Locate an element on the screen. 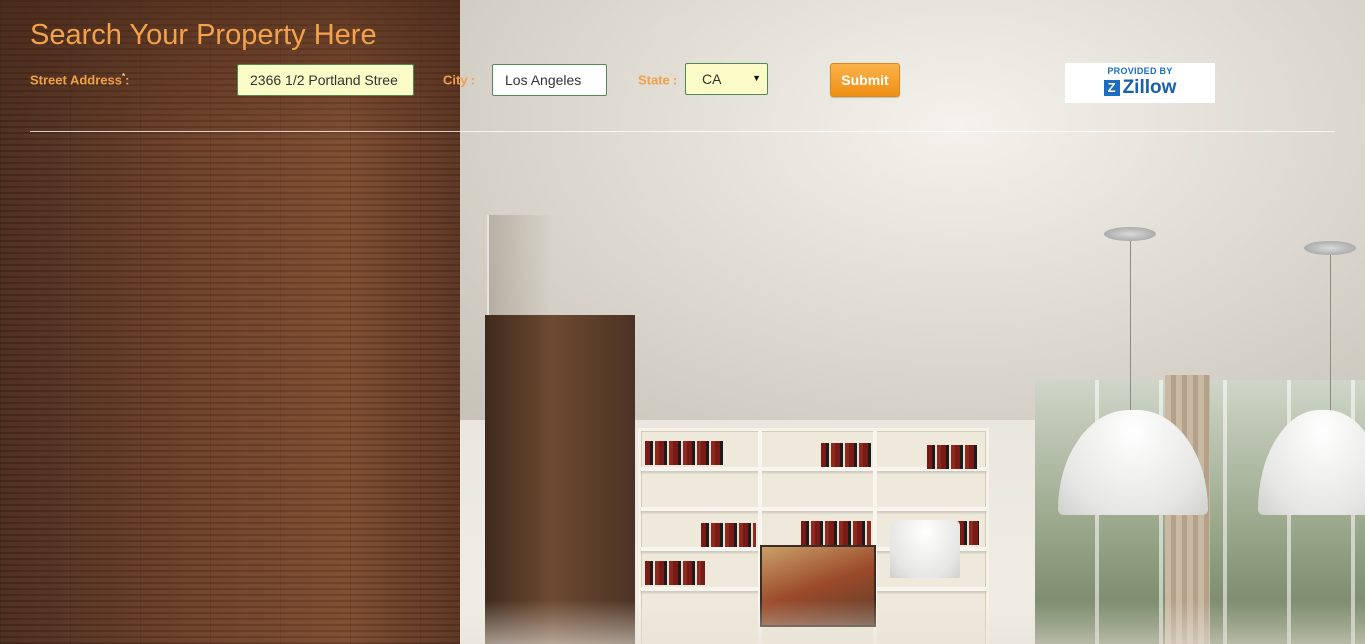 Image resolution: width=1365 pixels, height=644 pixels. zillow-brand-text: Zillow is located at coordinates (1149, 87).